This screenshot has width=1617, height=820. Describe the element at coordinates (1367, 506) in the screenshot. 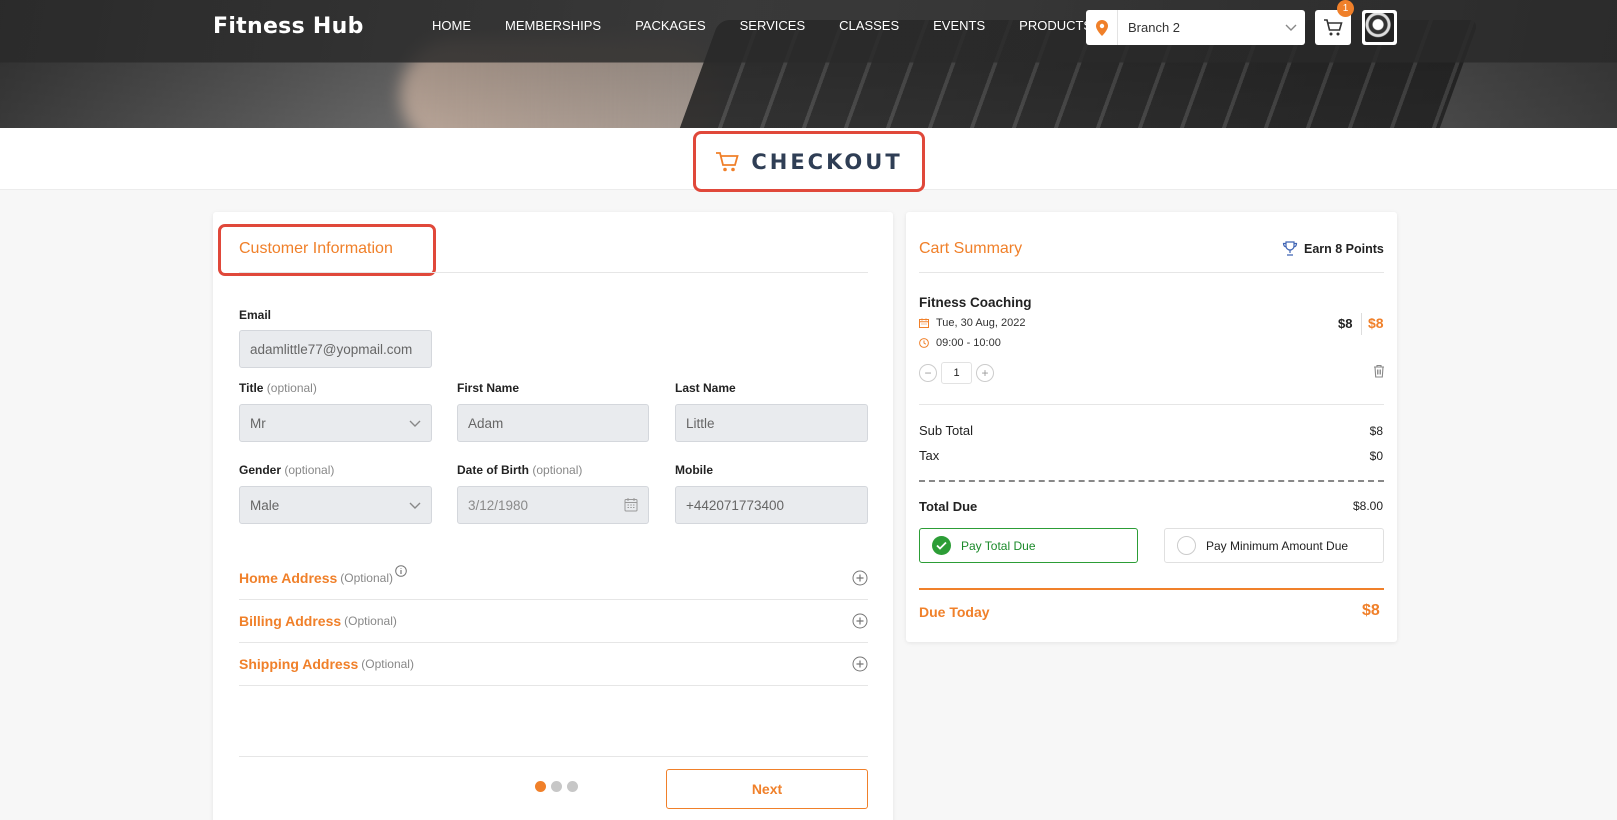

I see `total-due-value: $8.00` at that location.